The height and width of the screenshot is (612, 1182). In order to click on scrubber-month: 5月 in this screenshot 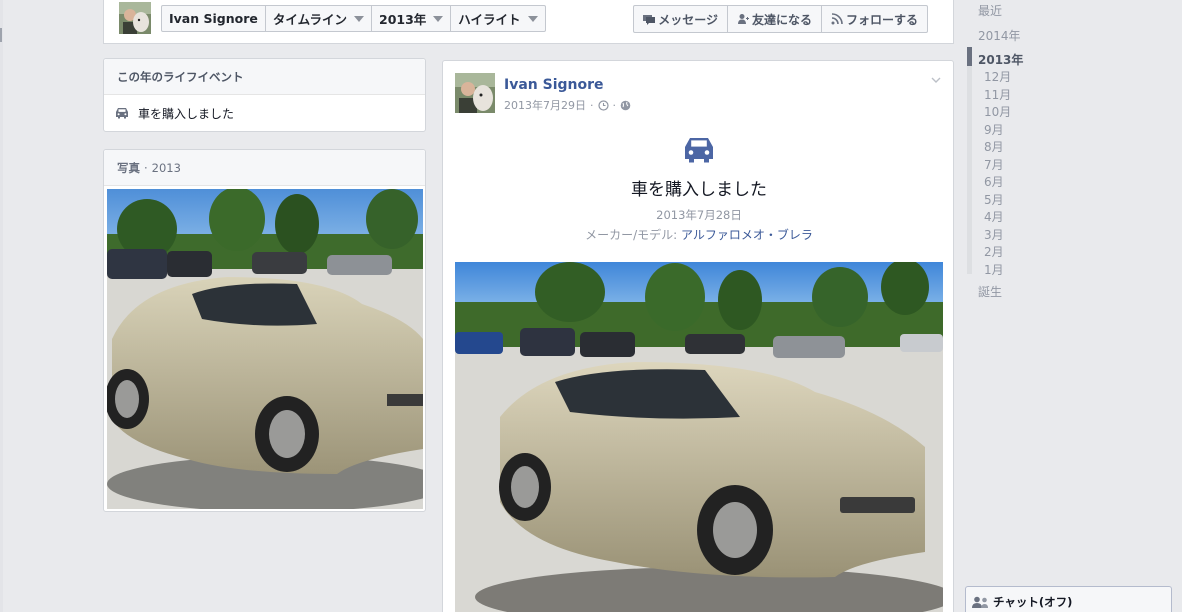, I will do `click(994, 199)`.